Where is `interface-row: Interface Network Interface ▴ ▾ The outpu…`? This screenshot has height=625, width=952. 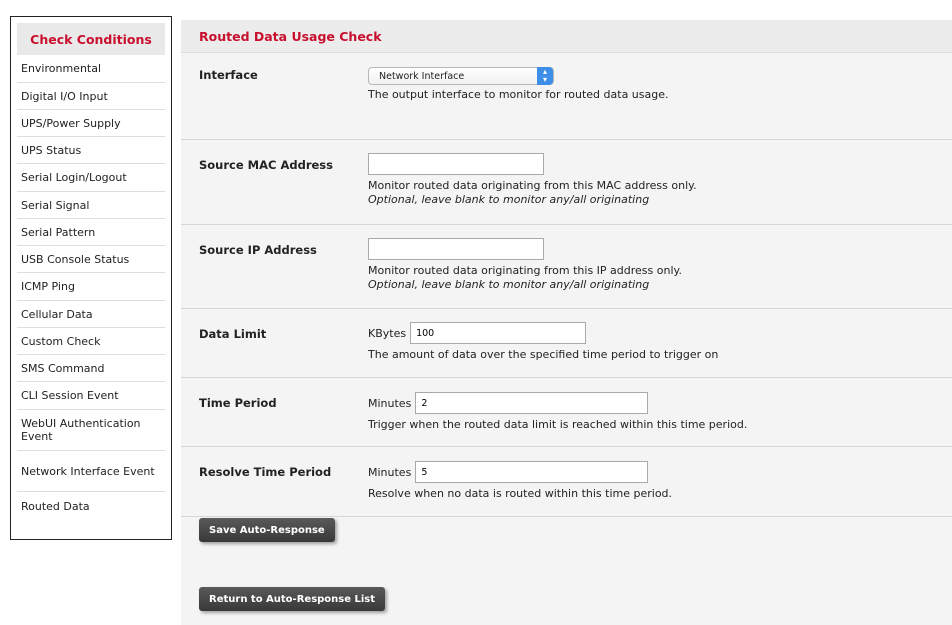 interface-row: Interface Network Interface ▴ ▾ The outpu… is located at coordinates (566, 96).